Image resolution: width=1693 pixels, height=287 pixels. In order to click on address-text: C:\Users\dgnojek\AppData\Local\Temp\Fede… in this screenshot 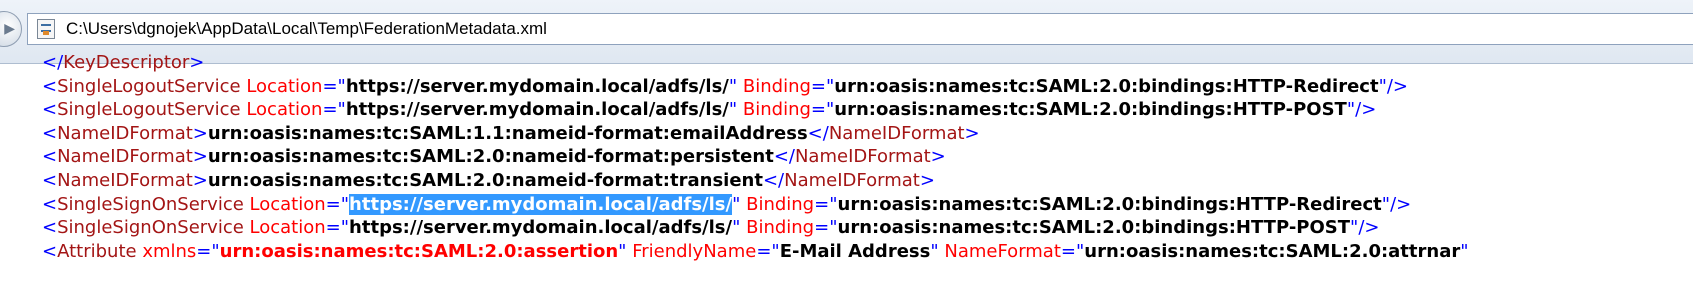, I will do `click(306, 29)`.